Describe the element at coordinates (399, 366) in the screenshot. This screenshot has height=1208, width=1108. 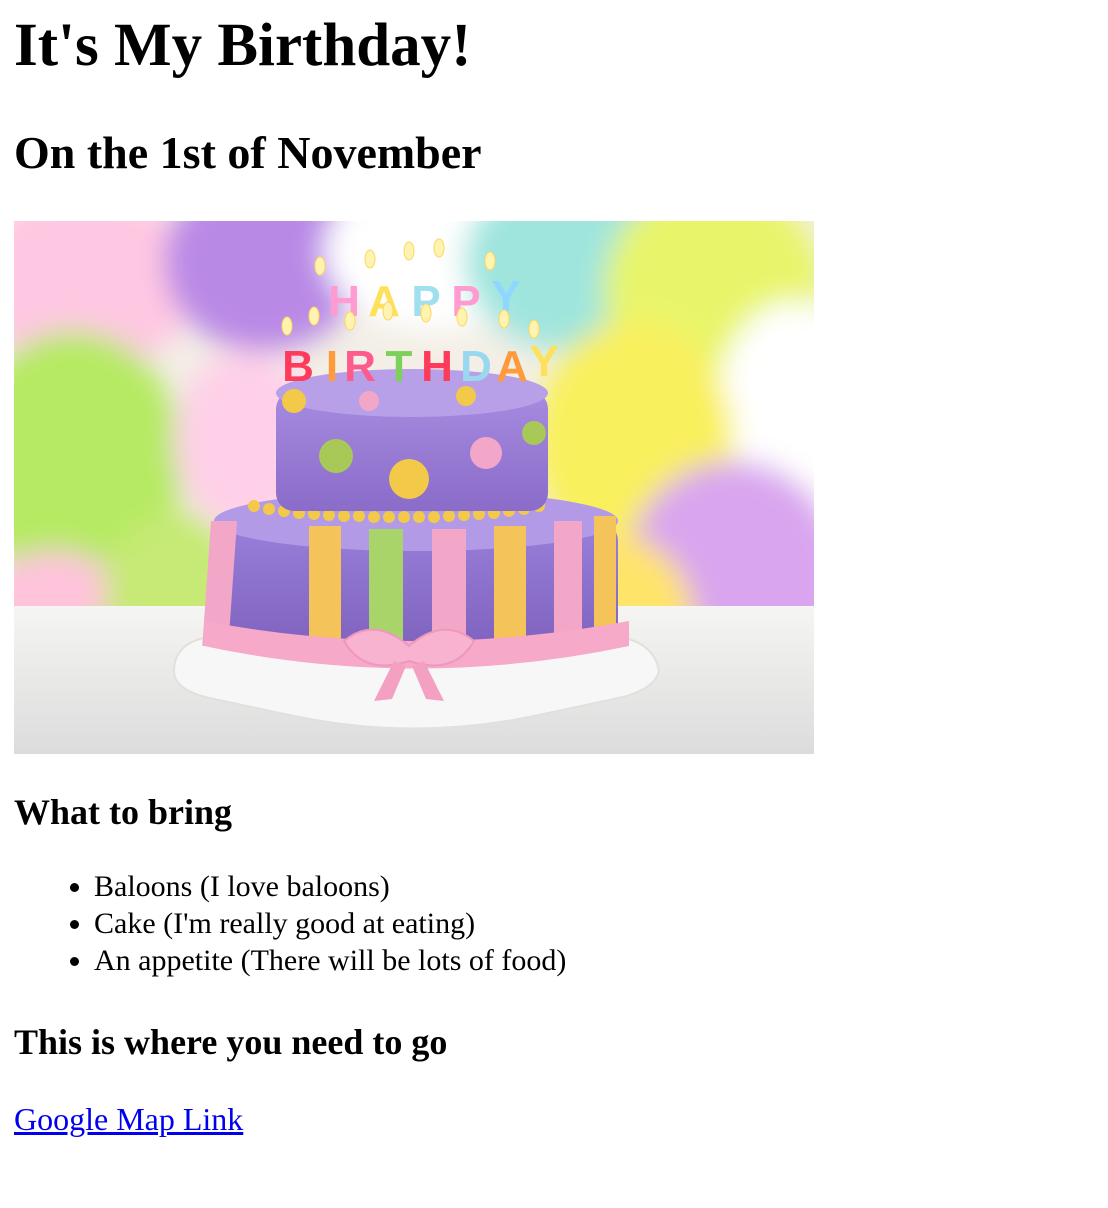
I see `svg-text: T` at that location.